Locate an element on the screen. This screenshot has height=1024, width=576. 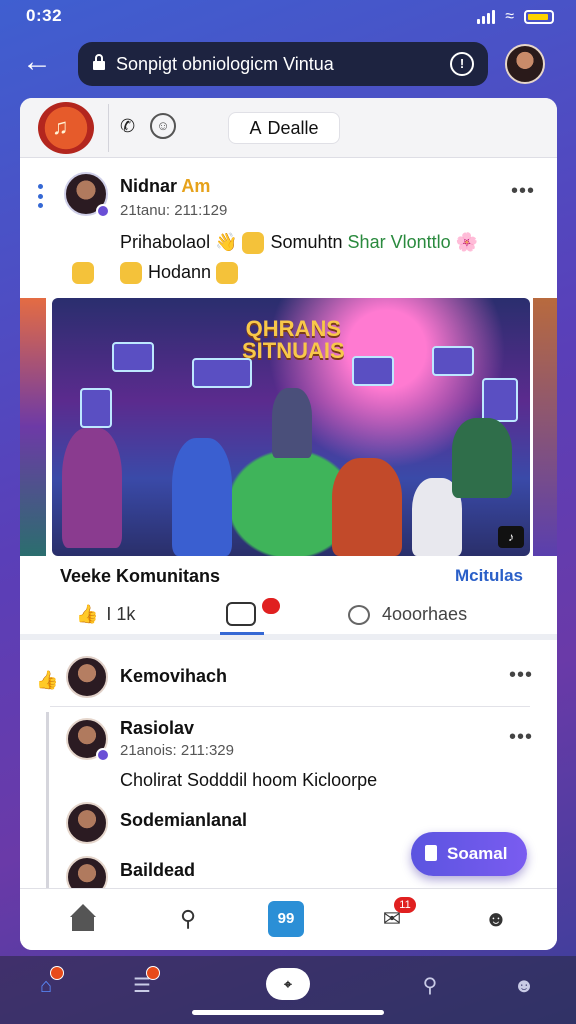
reply-author: Rasiolav is located at coordinates (157, 728).